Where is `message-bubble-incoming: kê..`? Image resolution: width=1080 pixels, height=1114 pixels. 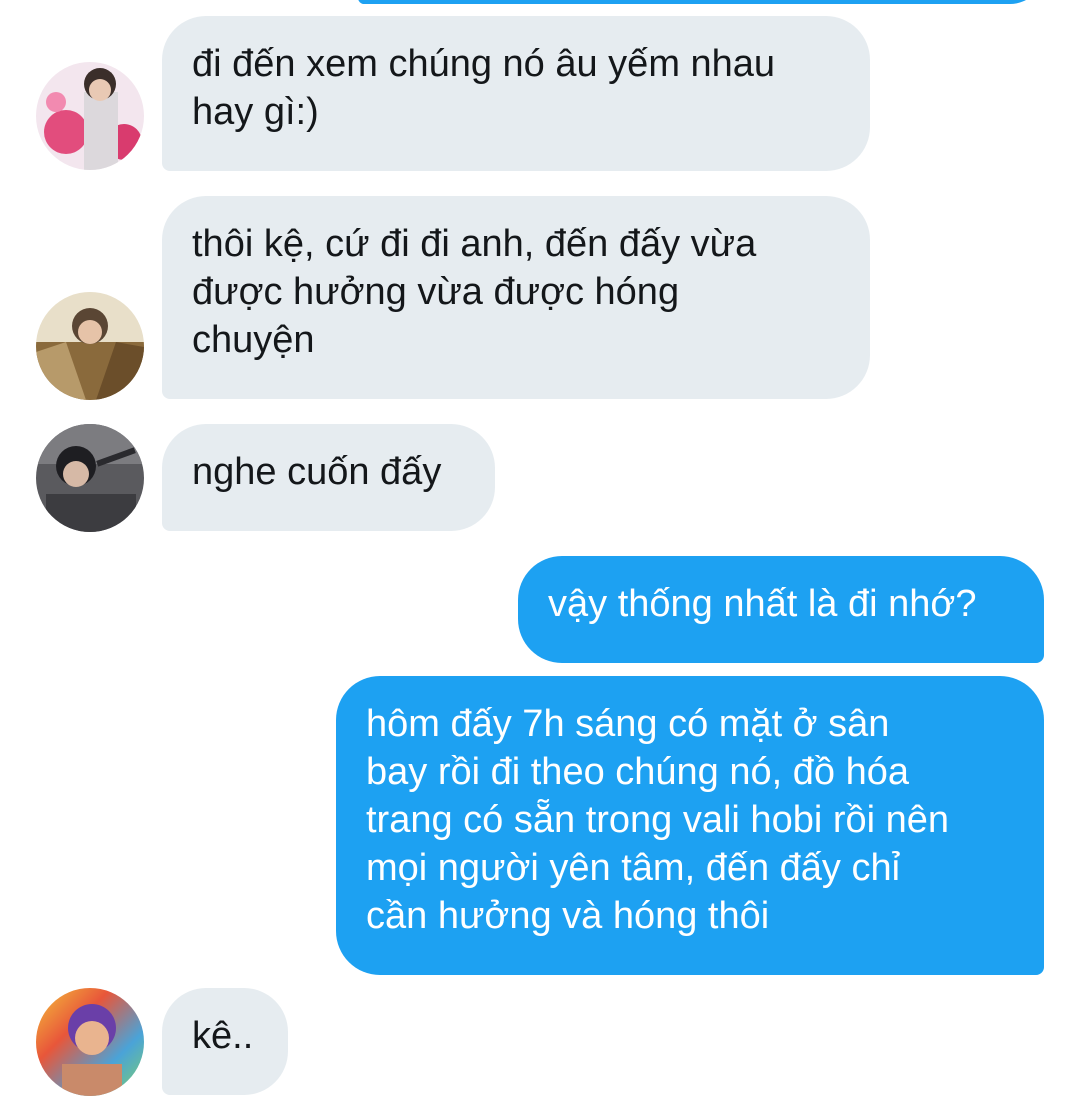
message-bubble-incoming: kê.. is located at coordinates (225, 1041).